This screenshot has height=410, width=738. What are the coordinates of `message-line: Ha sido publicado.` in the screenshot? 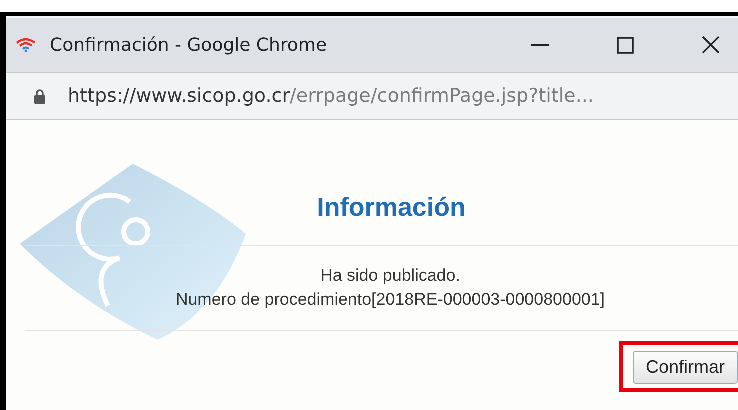 It's located at (391, 276).